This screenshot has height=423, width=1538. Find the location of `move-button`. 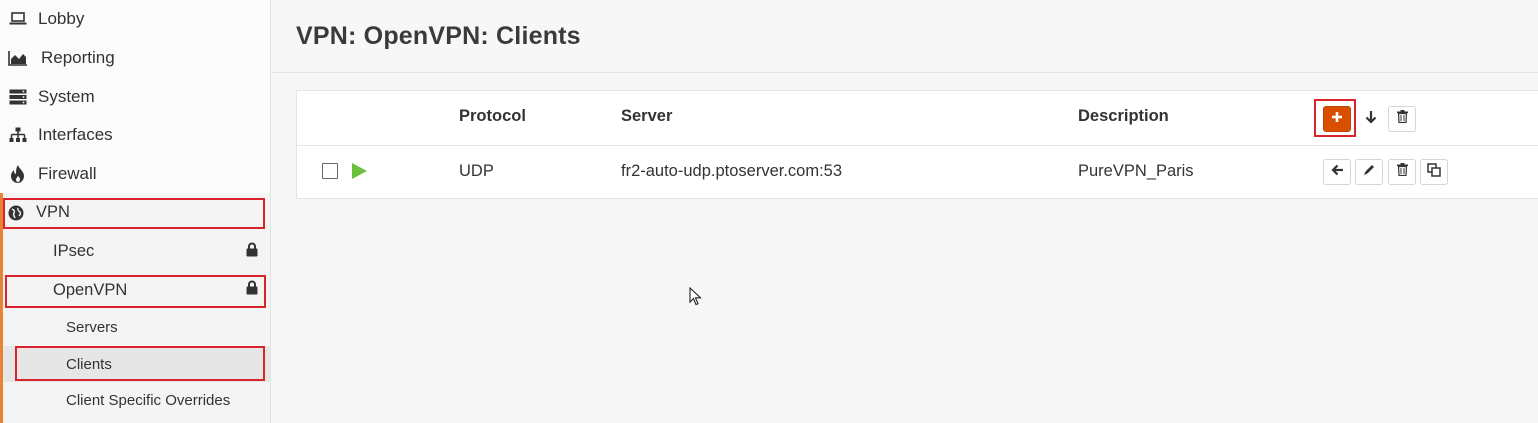

move-button is located at coordinates (1337, 172).